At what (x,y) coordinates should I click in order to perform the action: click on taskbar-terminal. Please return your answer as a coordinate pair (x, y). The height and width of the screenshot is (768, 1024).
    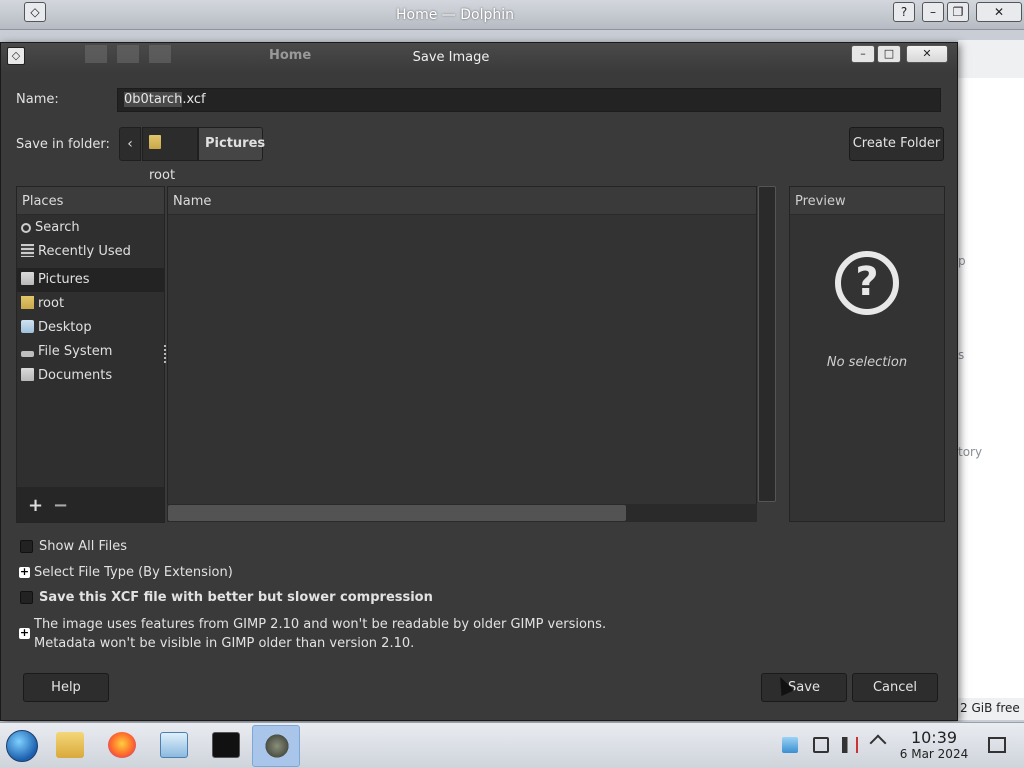
    Looking at the image, I should click on (226, 746).